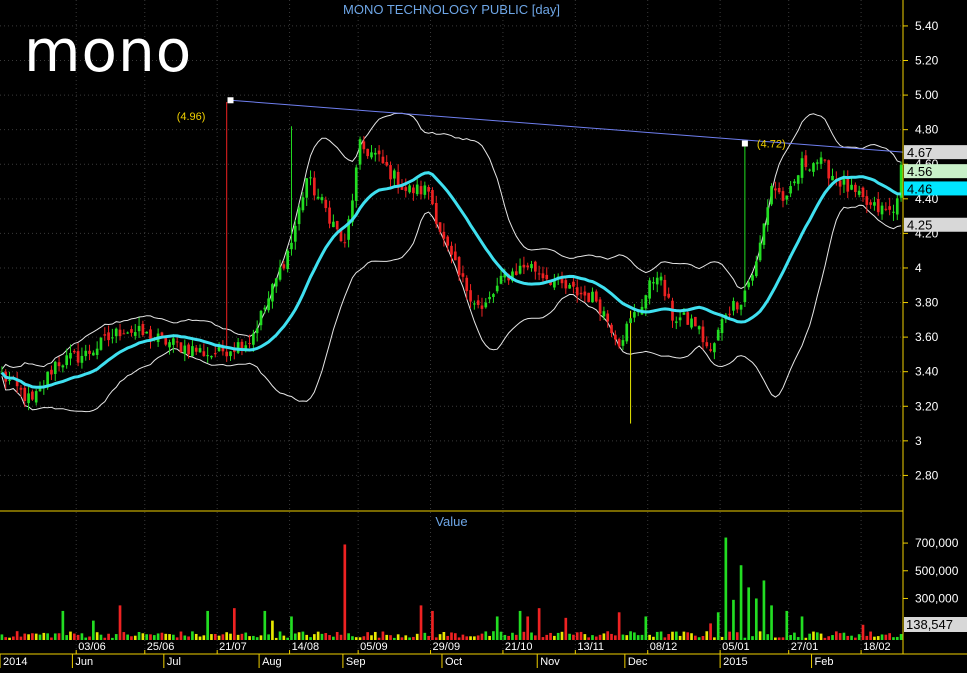  I want to click on price-tick-label: 3.80, so click(927, 303).